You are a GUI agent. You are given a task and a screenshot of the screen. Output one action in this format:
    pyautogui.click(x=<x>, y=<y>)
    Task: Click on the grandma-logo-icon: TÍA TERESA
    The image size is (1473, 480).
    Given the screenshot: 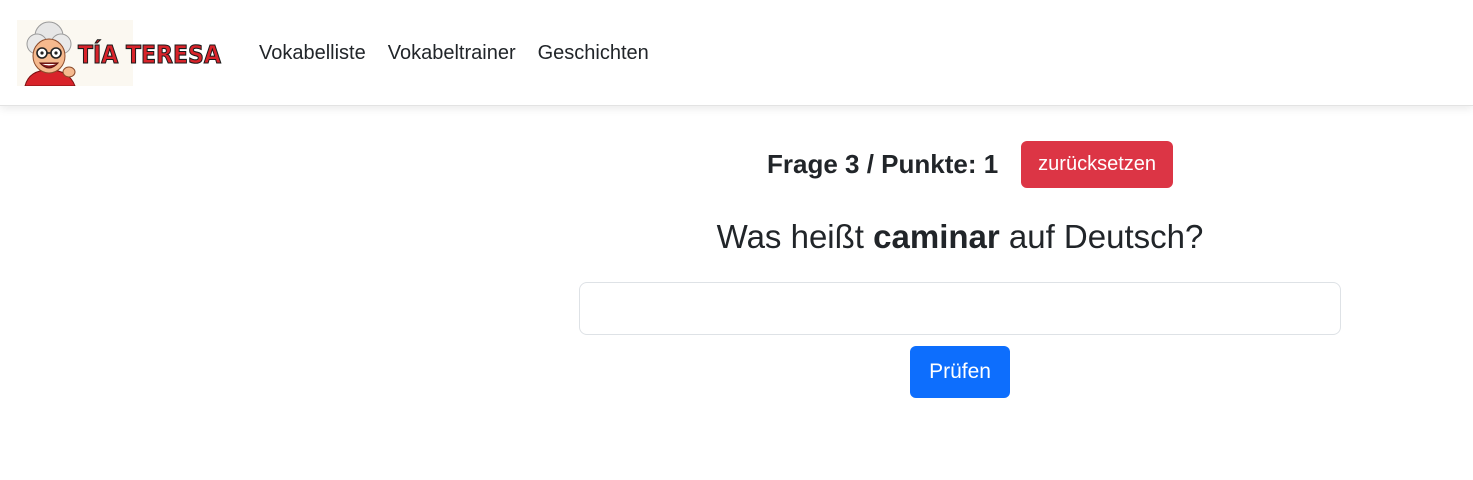 What is the action you would take?
    pyautogui.click(x=119, y=53)
    